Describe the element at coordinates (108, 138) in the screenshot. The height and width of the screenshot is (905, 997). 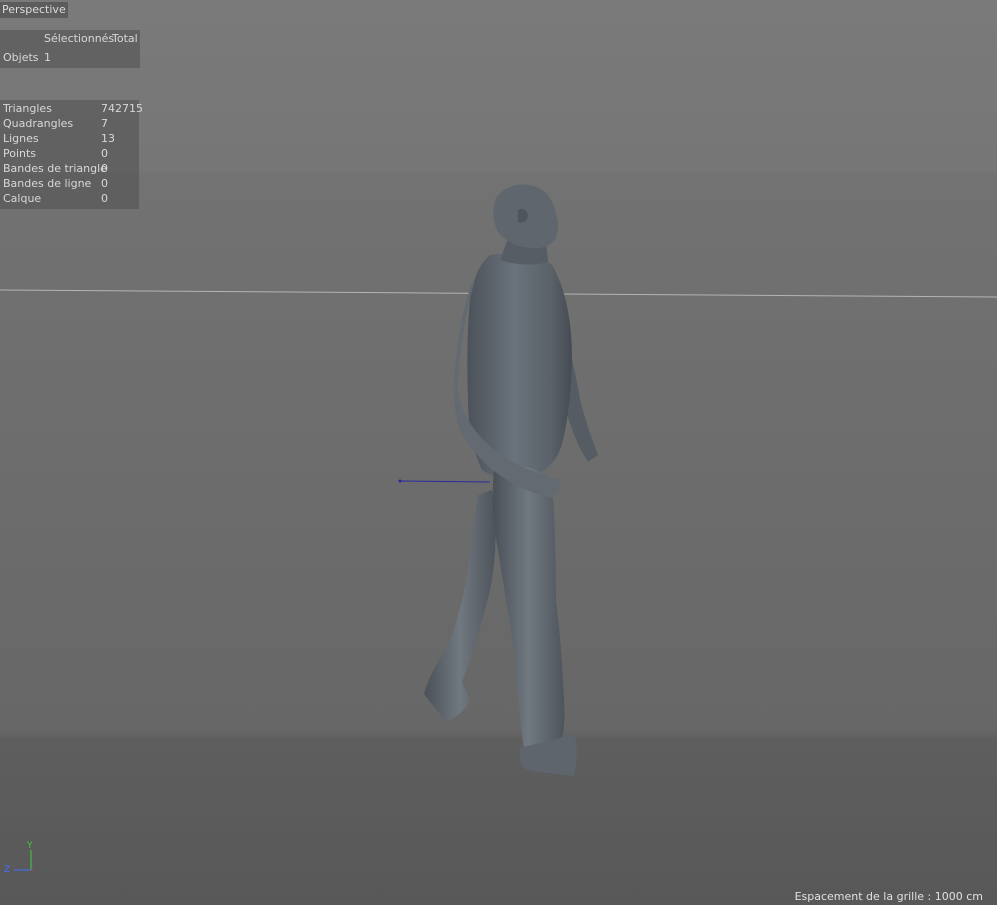
I see `stat-value: 13` at that location.